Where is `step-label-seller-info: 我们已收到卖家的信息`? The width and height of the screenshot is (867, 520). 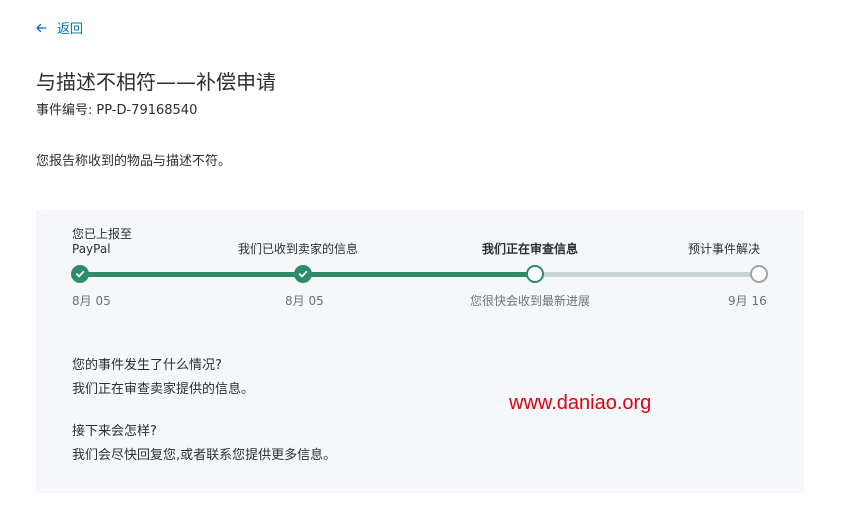
step-label-seller-info: 我们已收到卖家的信息 is located at coordinates (298, 249).